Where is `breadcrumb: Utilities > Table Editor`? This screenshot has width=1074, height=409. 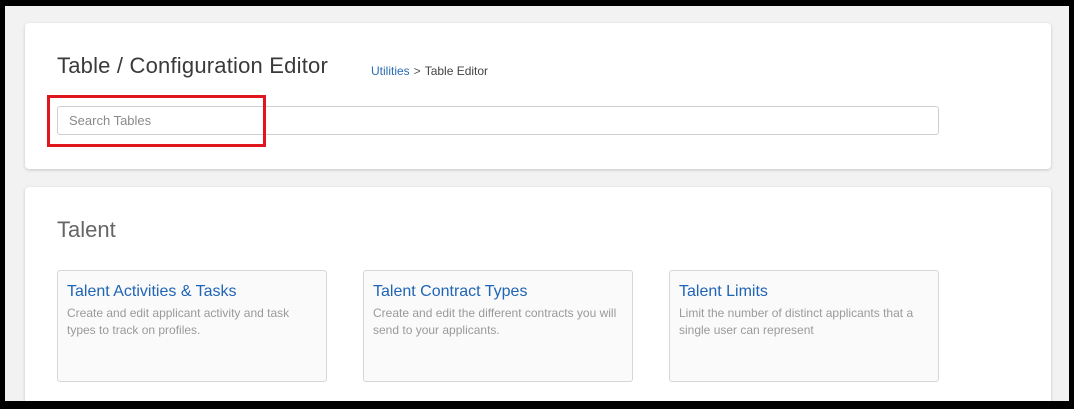
breadcrumb: Utilities > Table Editor is located at coordinates (429, 71).